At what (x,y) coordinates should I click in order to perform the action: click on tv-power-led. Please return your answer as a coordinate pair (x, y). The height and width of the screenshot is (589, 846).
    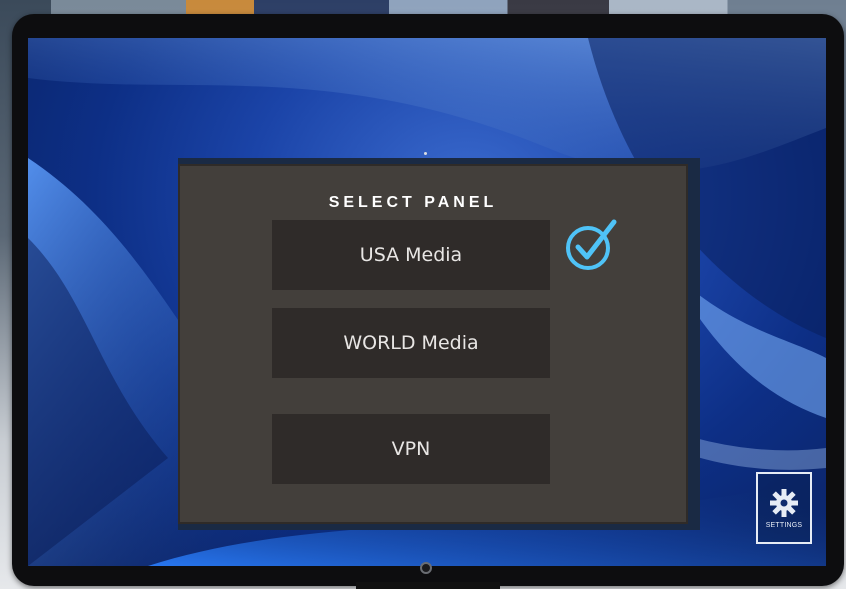
    Looking at the image, I should click on (426, 568).